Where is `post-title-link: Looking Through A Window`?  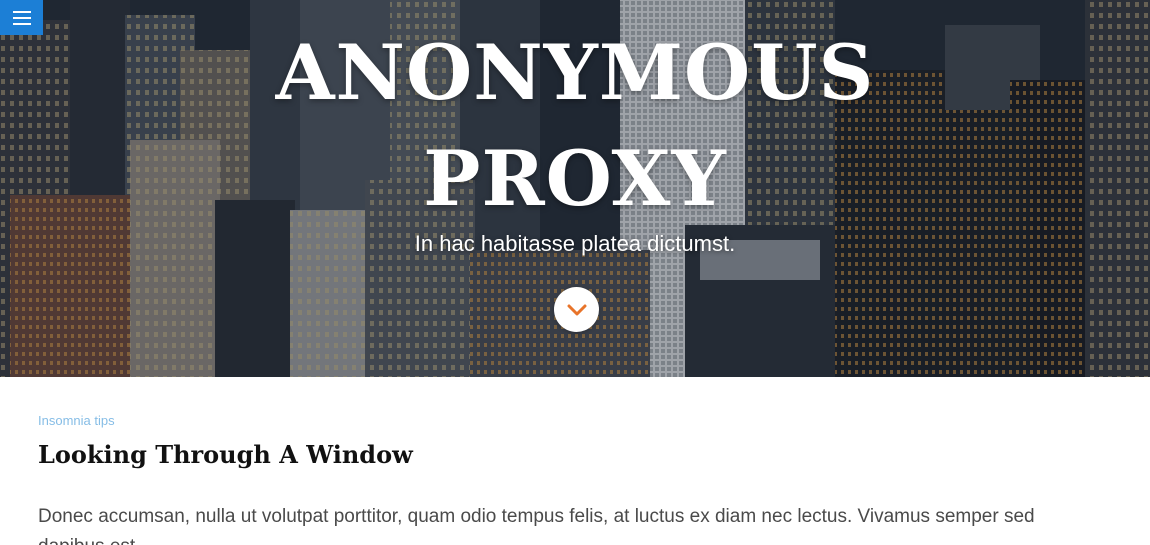
post-title-link: Looking Through A Window is located at coordinates (578, 455).